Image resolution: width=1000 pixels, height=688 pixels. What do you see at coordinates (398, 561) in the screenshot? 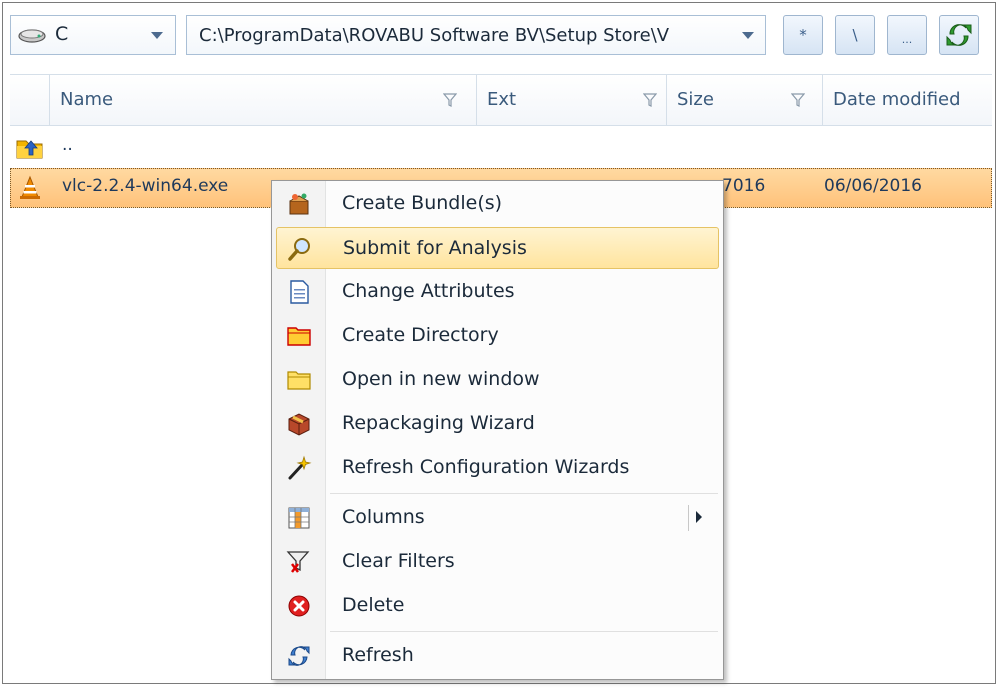
I see `menu-item-label: Clear Filters` at bounding box center [398, 561].